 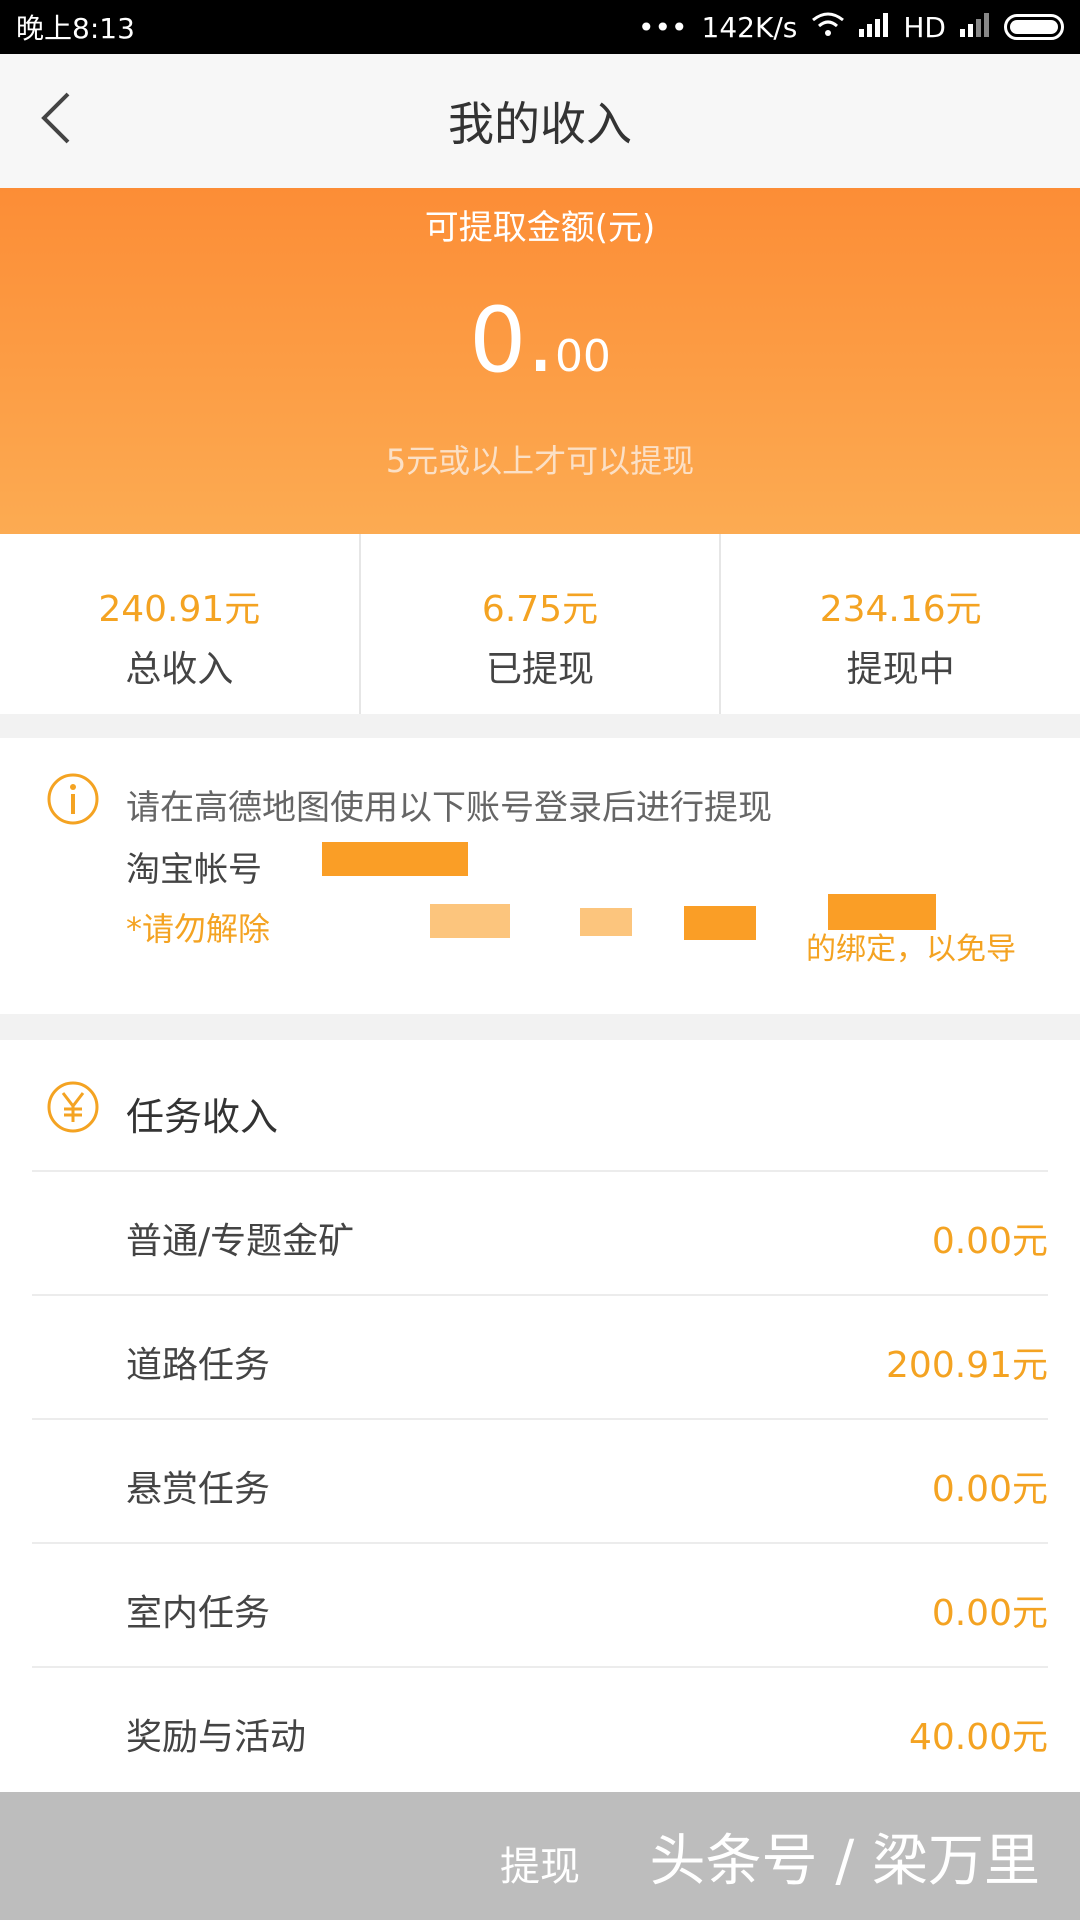 I want to click on info-icon, so click(x=73, y=799).